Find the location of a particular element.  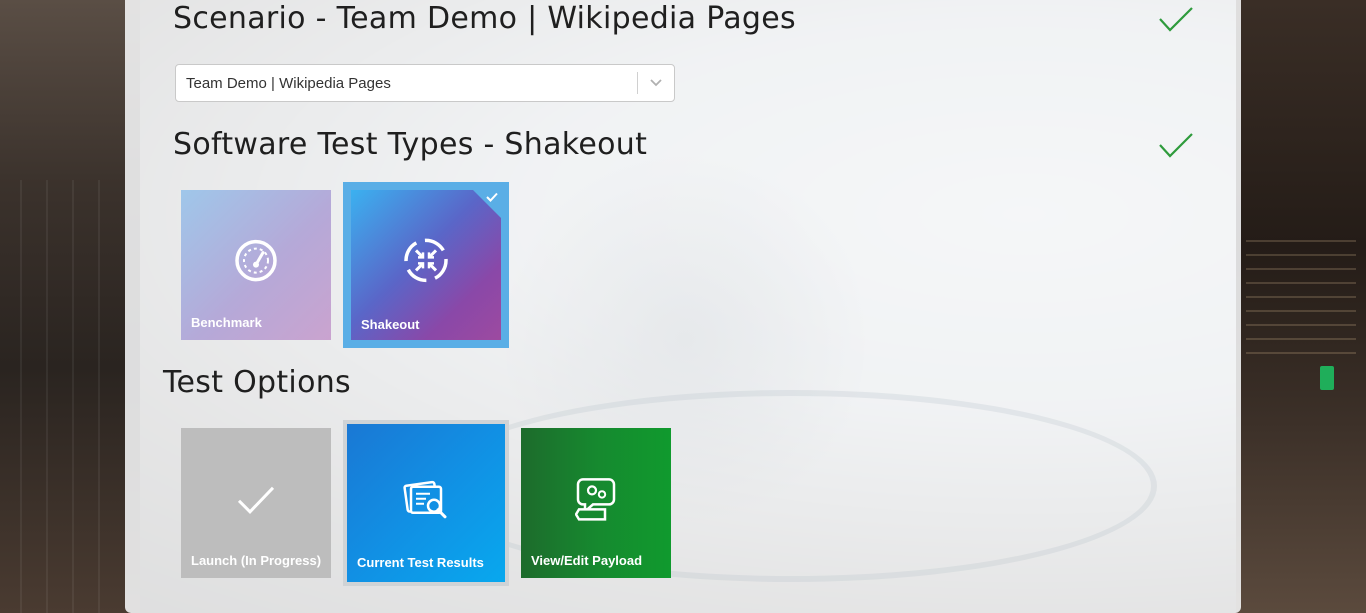

background-left is located at coordinates (70, 306).